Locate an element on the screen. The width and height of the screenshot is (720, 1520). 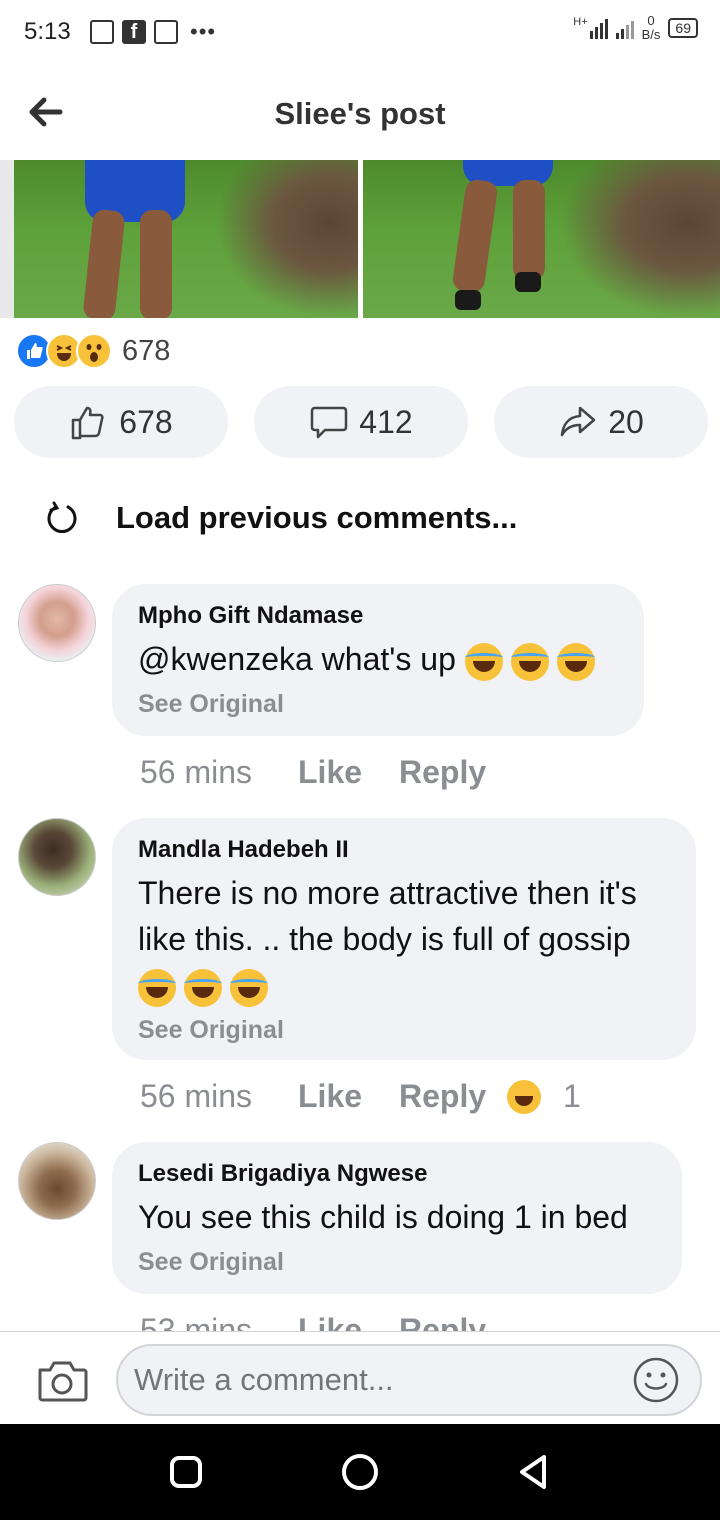
camera-icon is located at coordinates (62, 1381).